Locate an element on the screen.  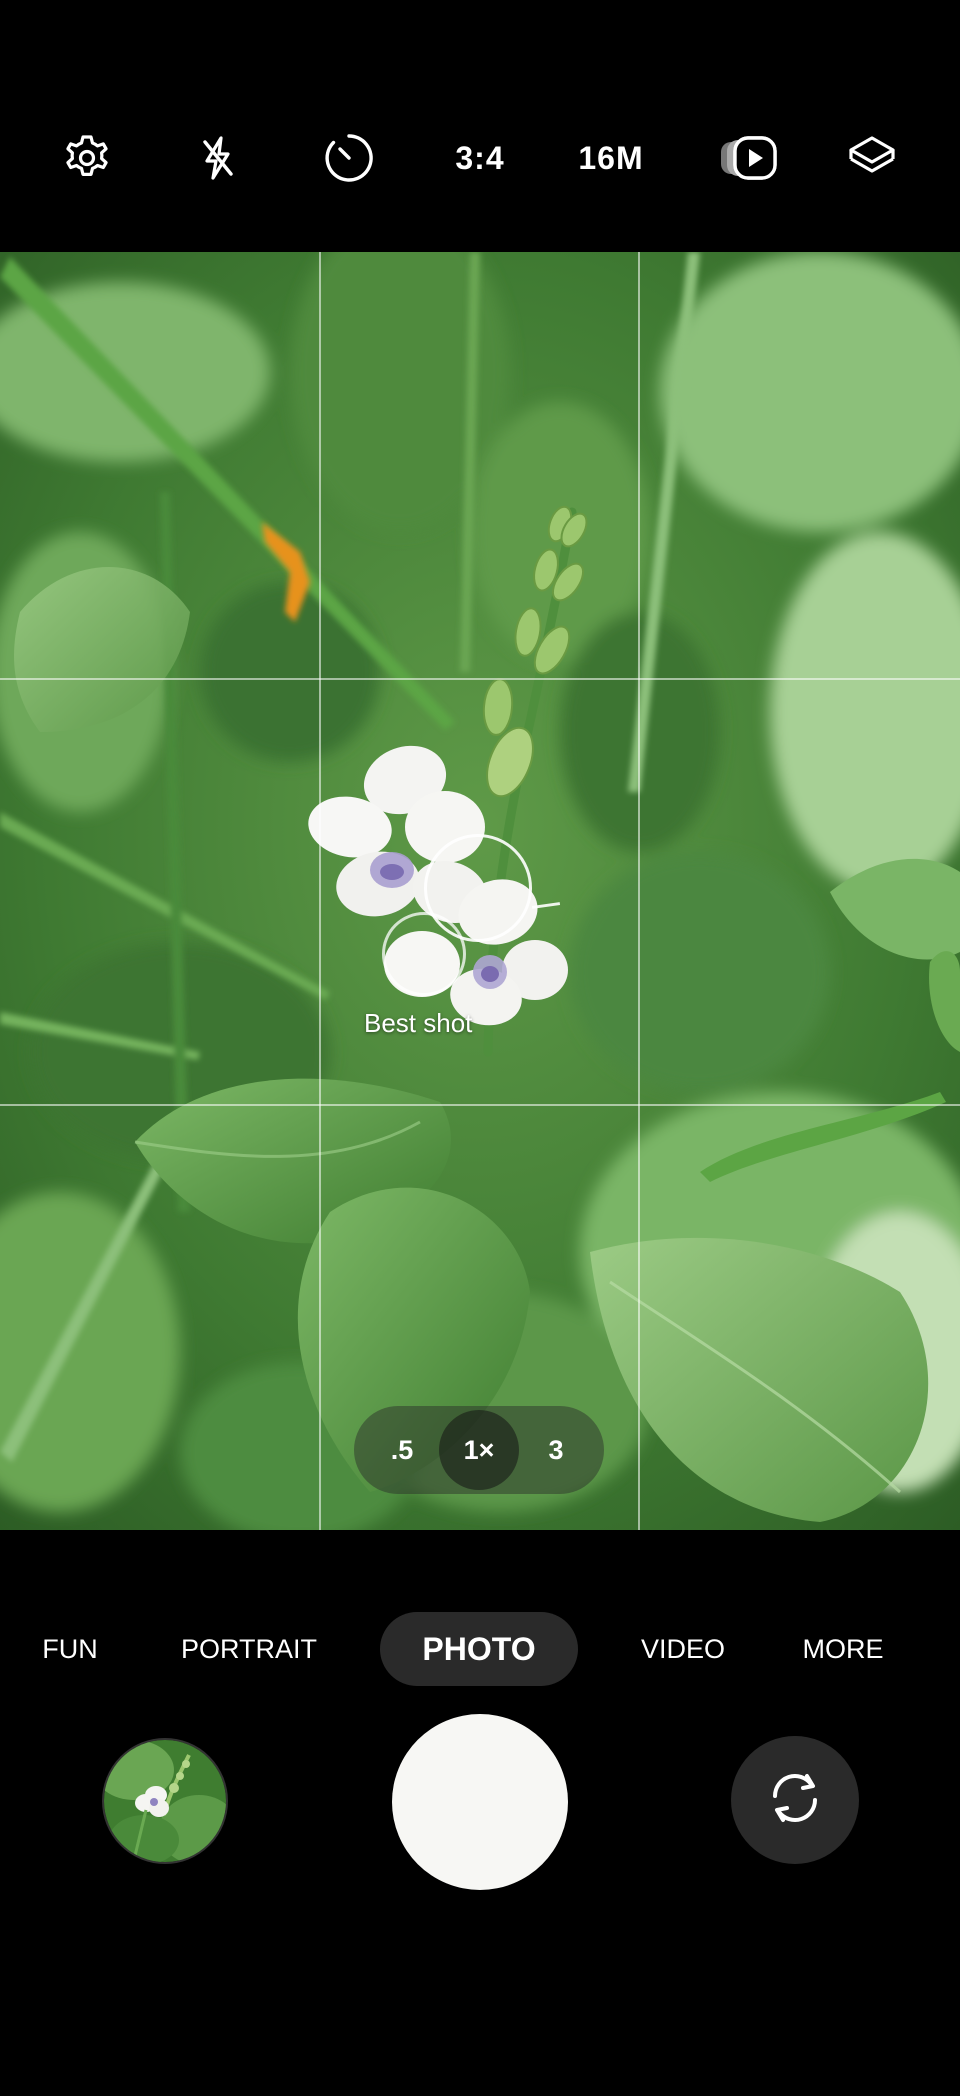
zoom-option-1x: 1× is located at coordinates (479, 1450).